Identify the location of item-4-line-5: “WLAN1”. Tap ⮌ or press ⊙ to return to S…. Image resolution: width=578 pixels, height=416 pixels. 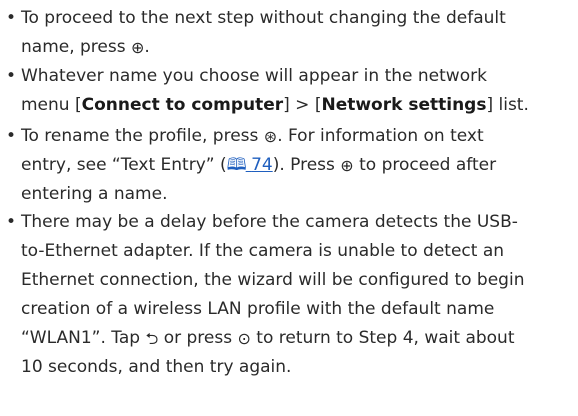
(272, 338).